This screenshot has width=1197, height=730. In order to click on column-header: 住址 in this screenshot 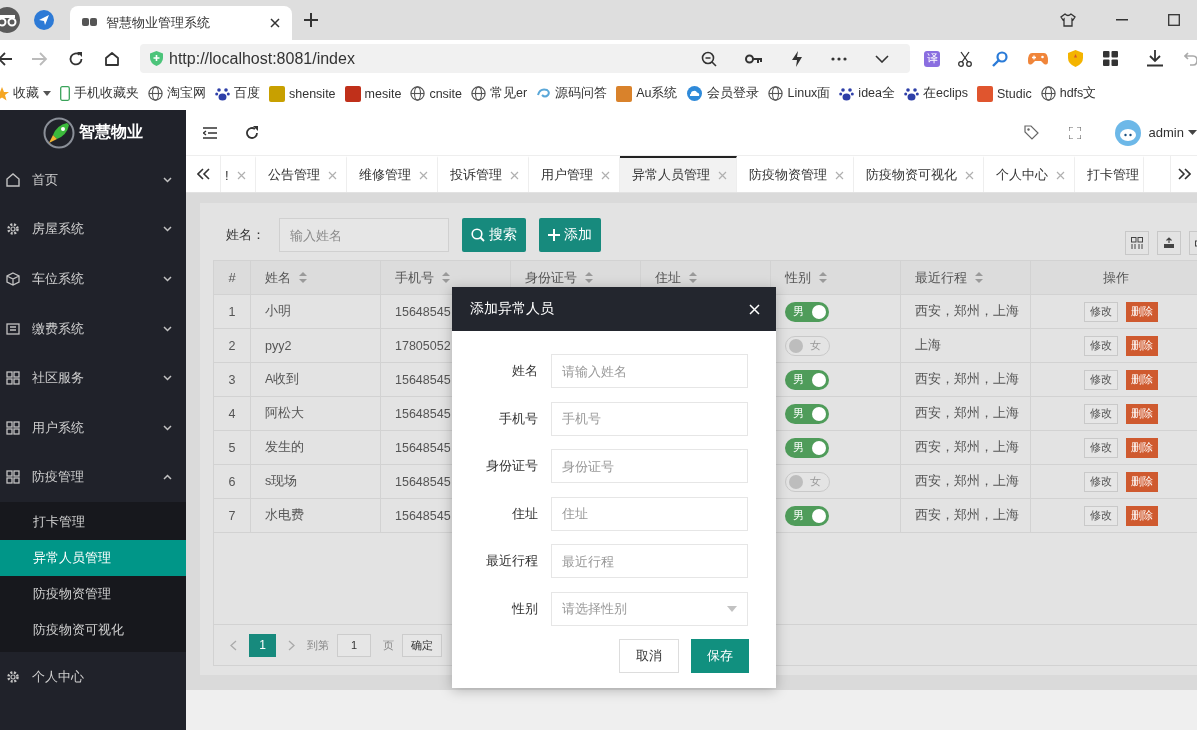, I will do `click(668, 277)`.